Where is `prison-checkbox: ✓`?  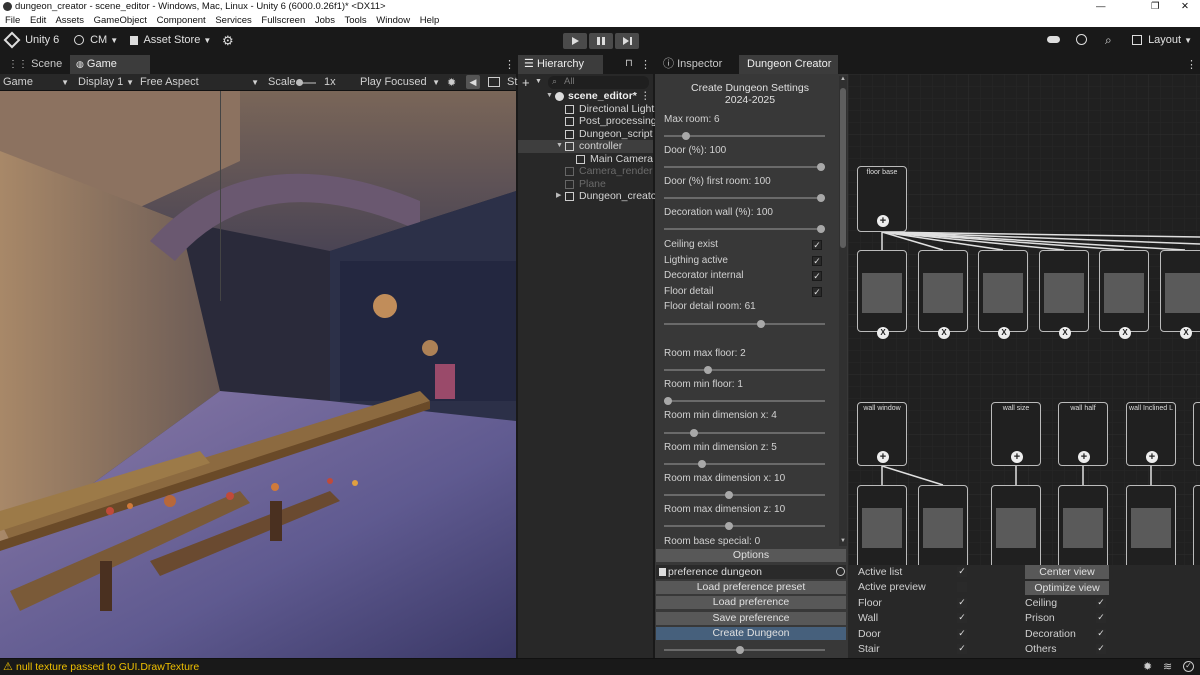 prison-checkbox: ✓ is located at coordinates (1101, 618).